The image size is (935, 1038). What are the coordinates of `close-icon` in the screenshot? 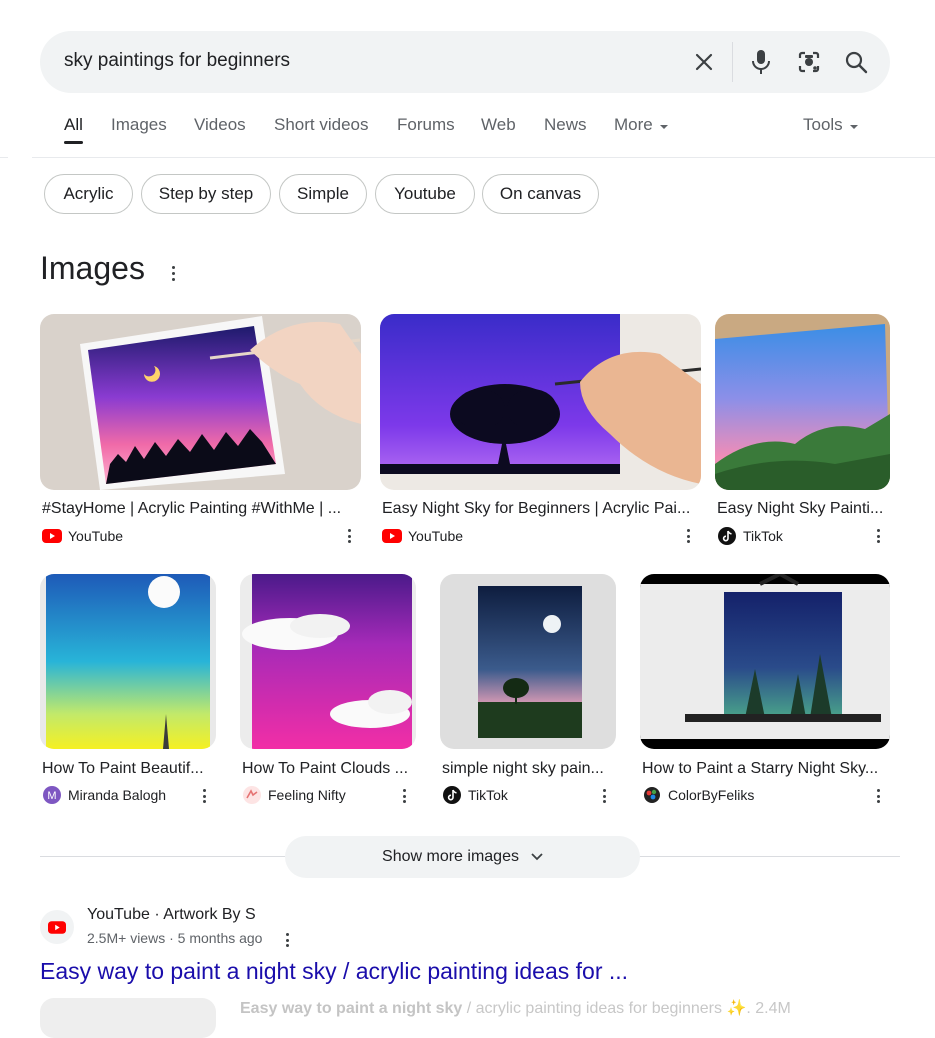 It's located at (704, 62).